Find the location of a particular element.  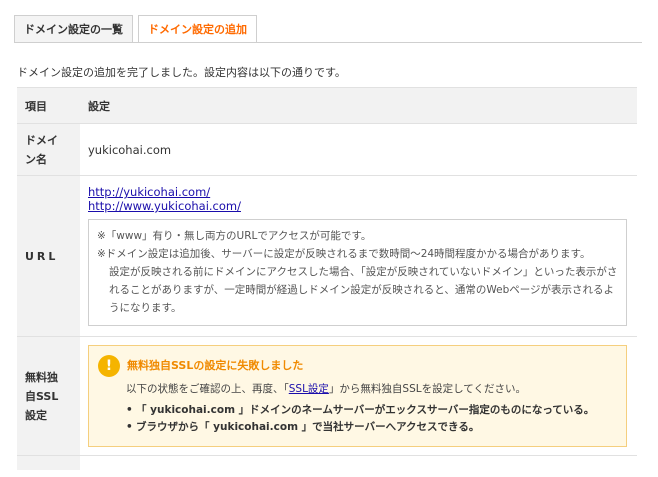

ssl-label: 無料独 自SSL 設定 is located at coordinates (48, 396).